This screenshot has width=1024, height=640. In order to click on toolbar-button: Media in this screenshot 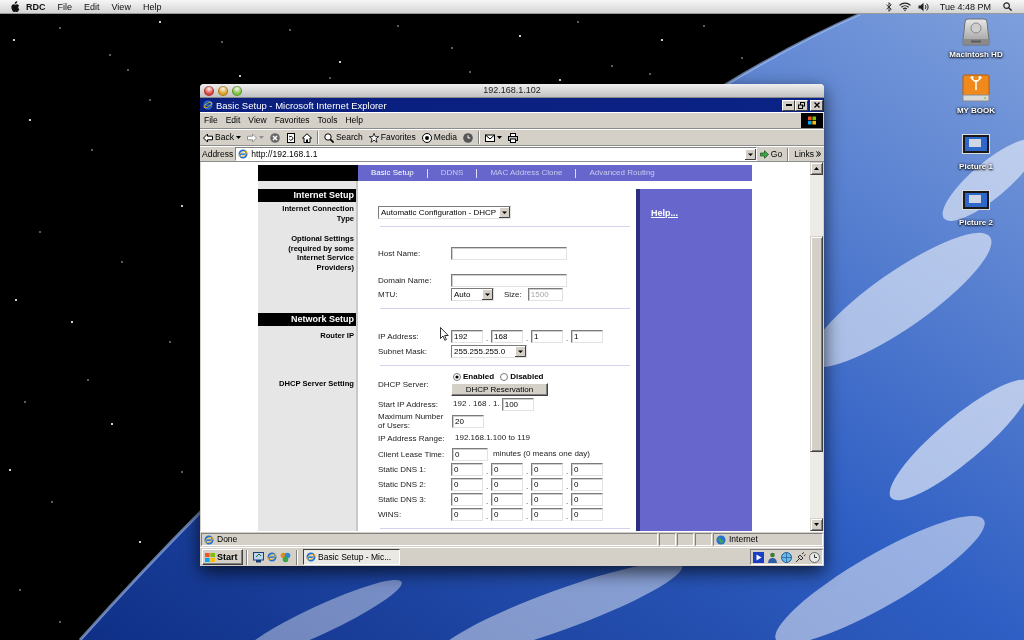, I will do `click(439, 137)`.